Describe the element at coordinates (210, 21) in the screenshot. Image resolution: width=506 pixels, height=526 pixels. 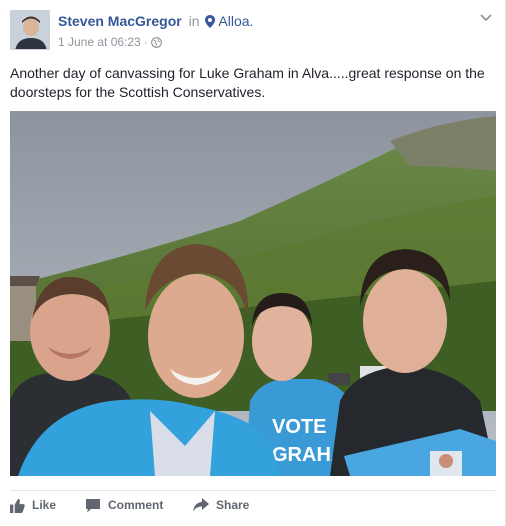
I see `map-pin-icon` at that location.